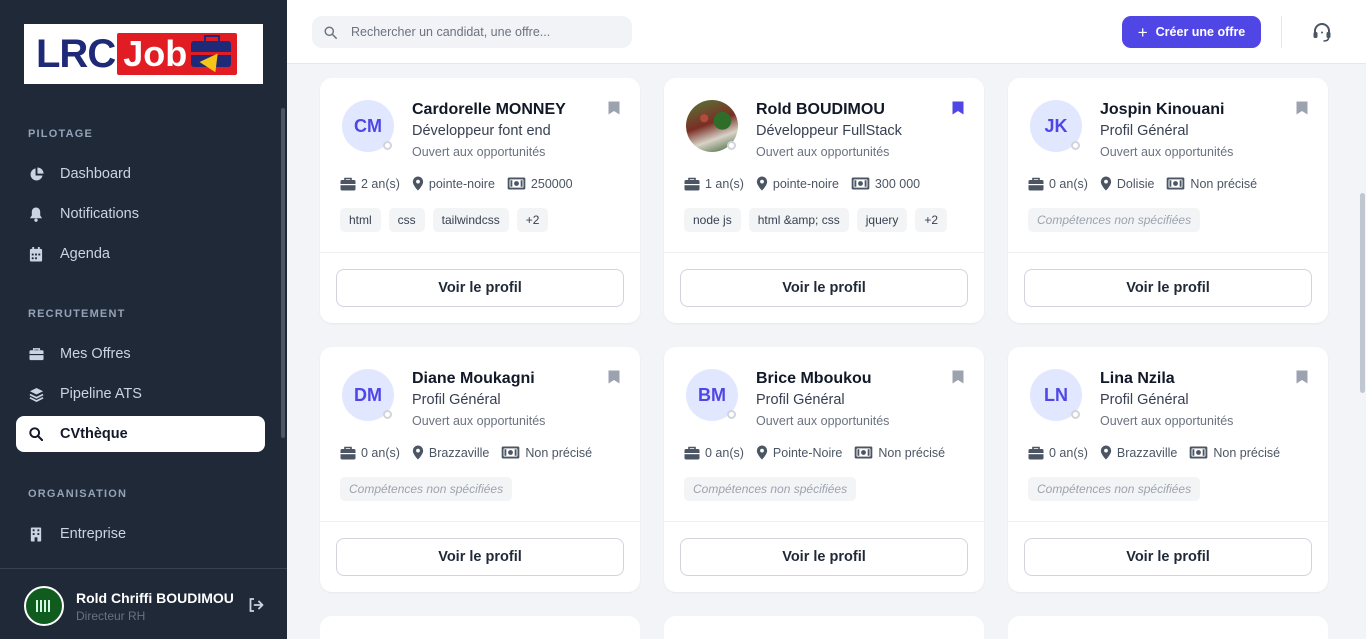 This screenshot has height=639, width=1366. I want to click on create-offer-button: + Créer une offre, so click(1191, 32).